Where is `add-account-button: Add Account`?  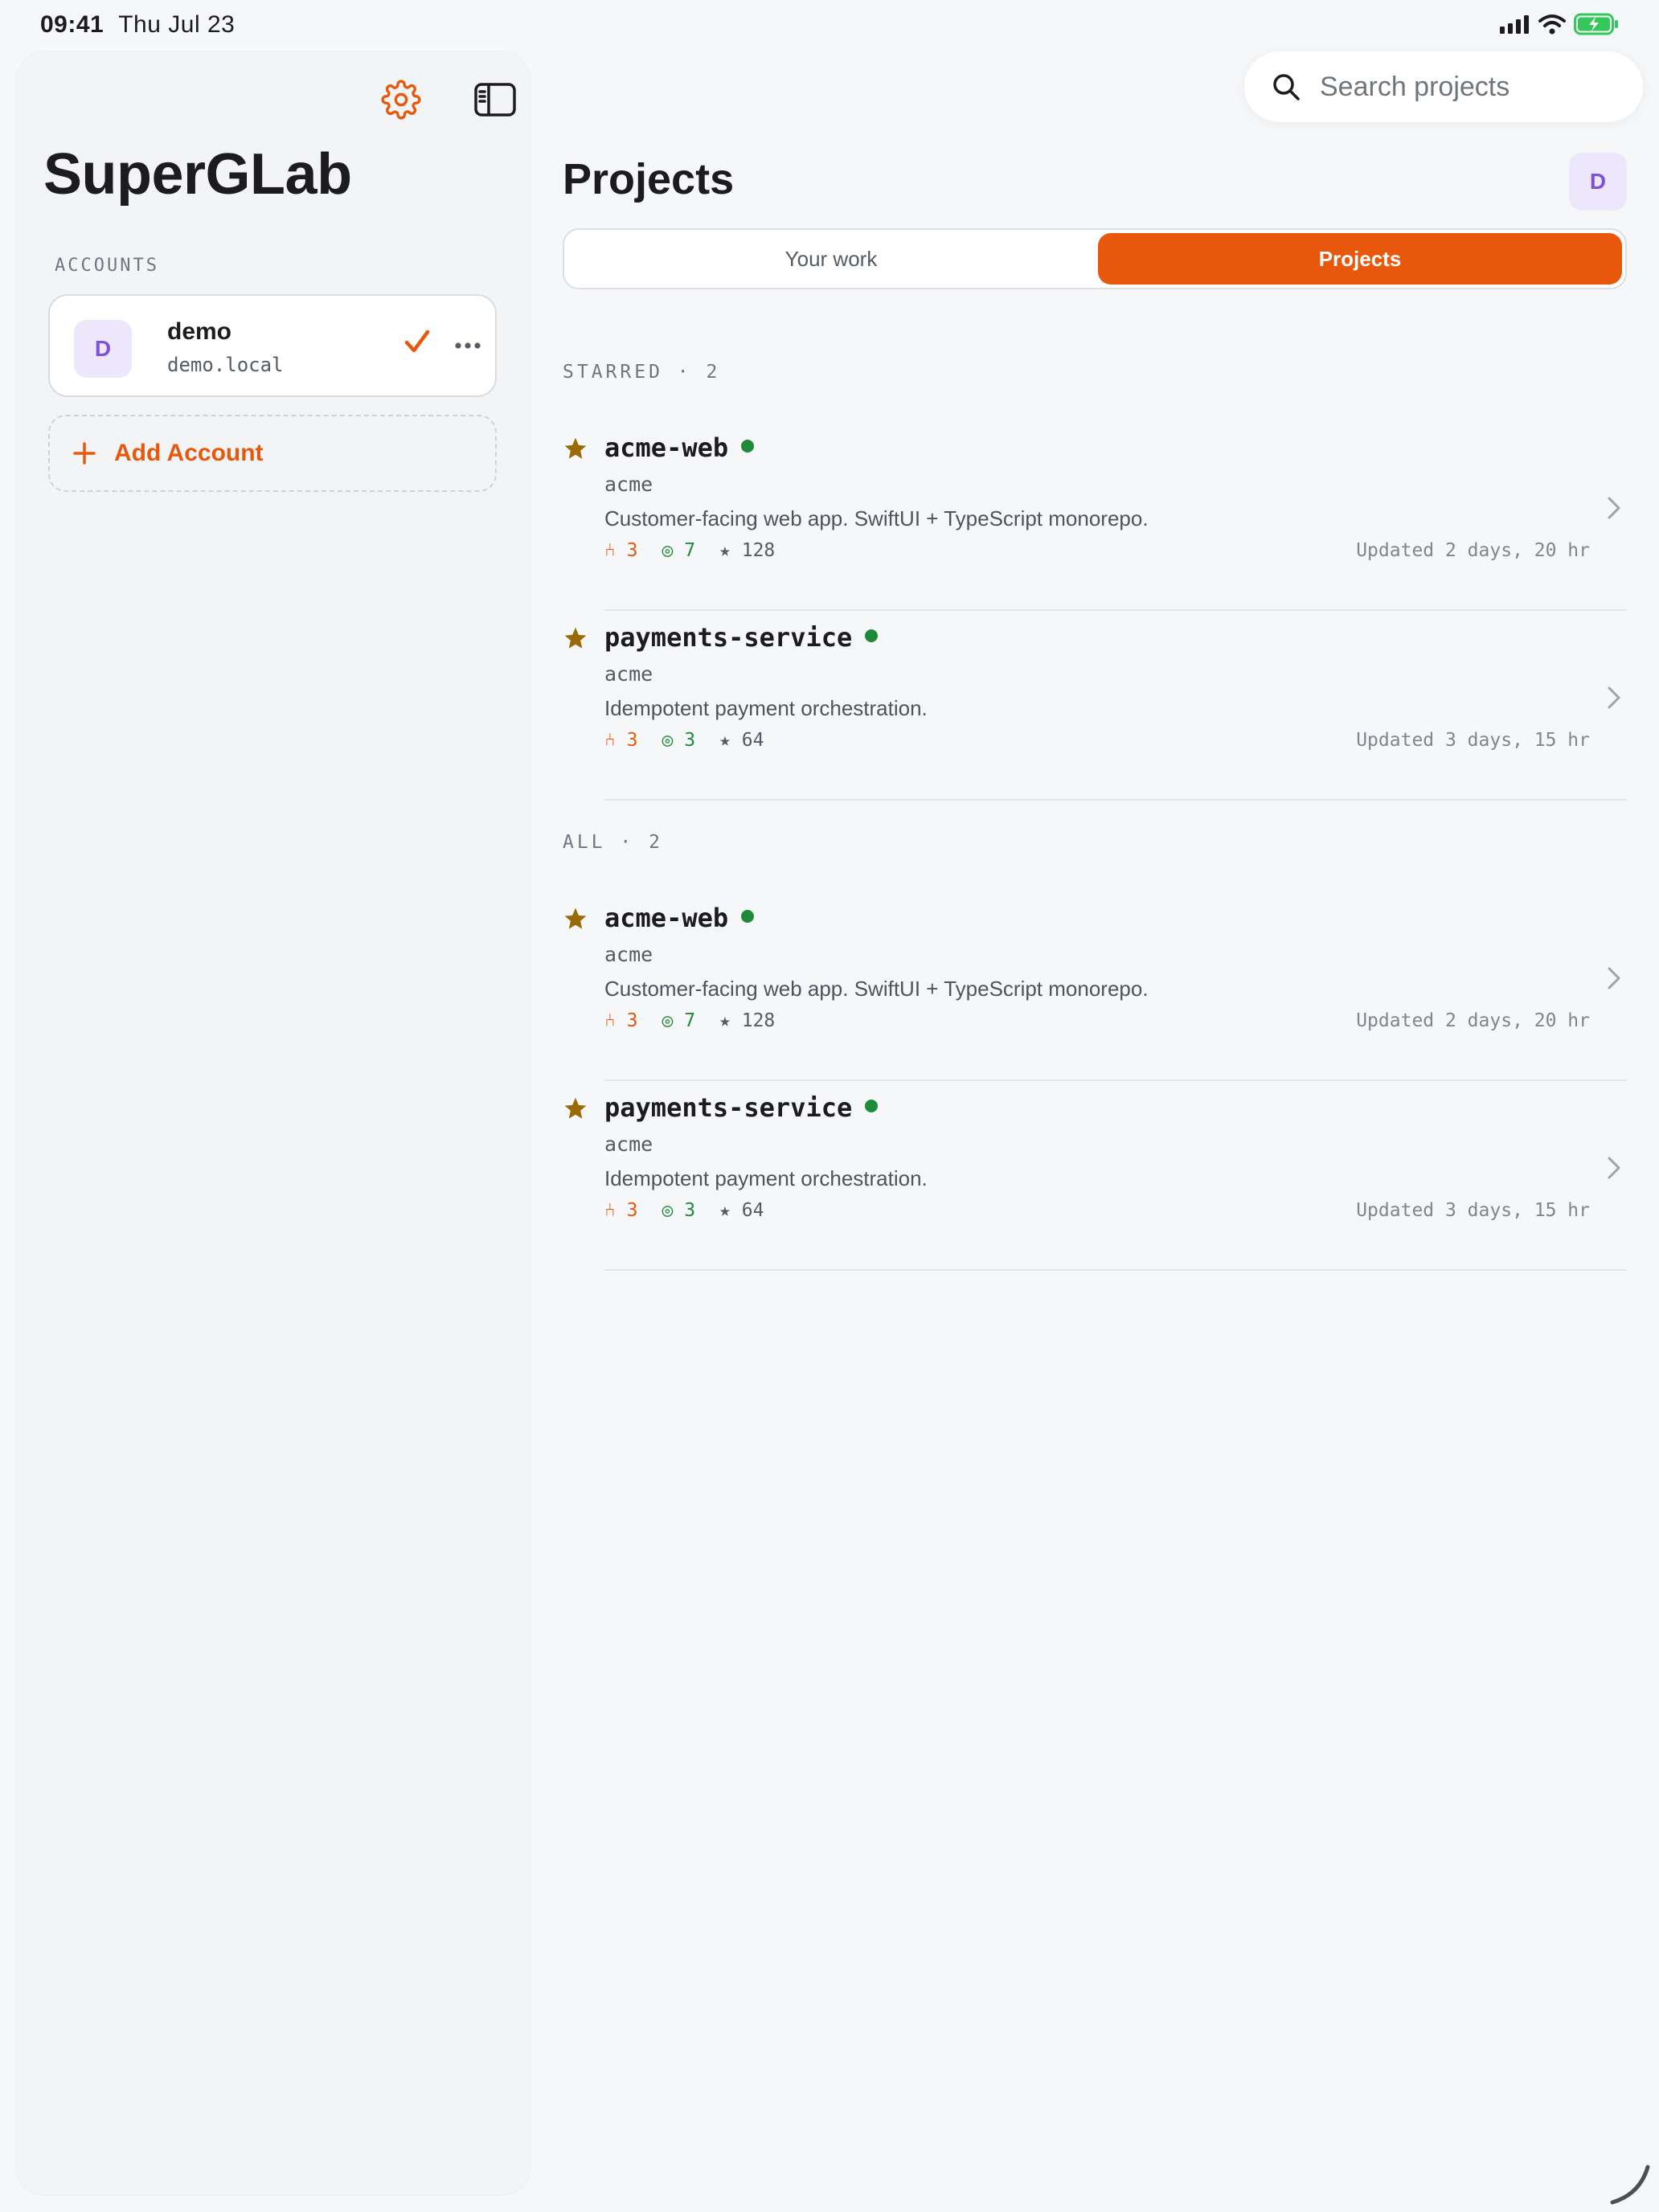 add-account-button: Add Account is located at coordinates (272, 453).